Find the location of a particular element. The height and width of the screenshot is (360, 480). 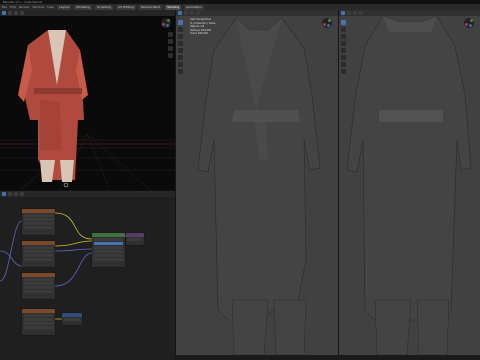

tab-uv-editing: UV Editing is located at coordinates (126, 7).